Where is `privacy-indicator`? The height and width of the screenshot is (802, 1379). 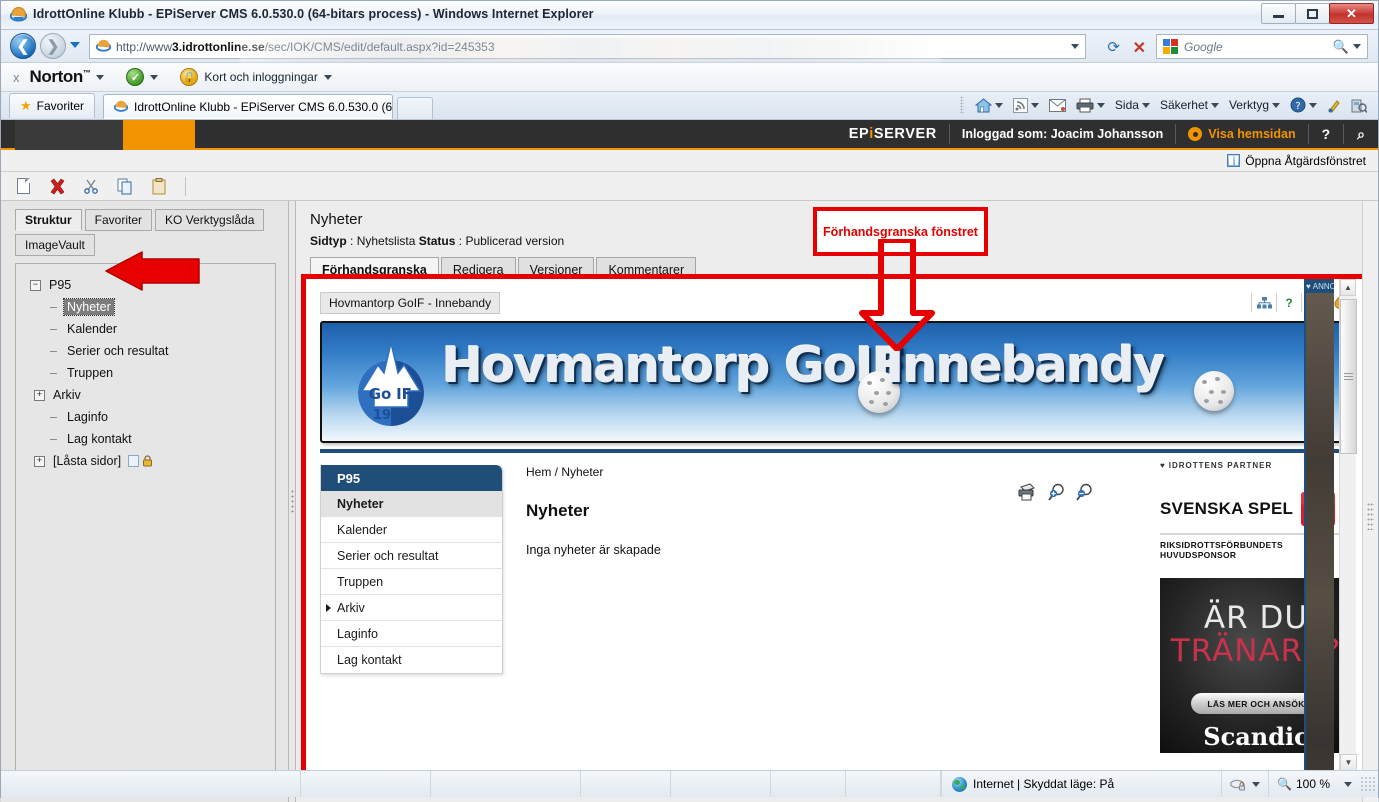
privacy-indicator is located at coordinates (1244, 784).